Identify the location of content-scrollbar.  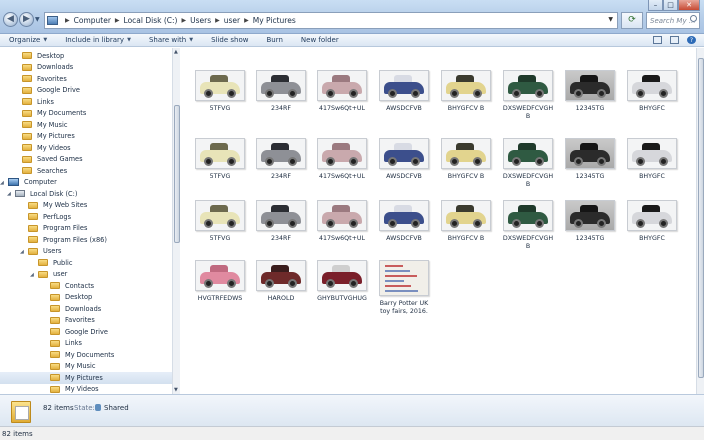
(700, 221).